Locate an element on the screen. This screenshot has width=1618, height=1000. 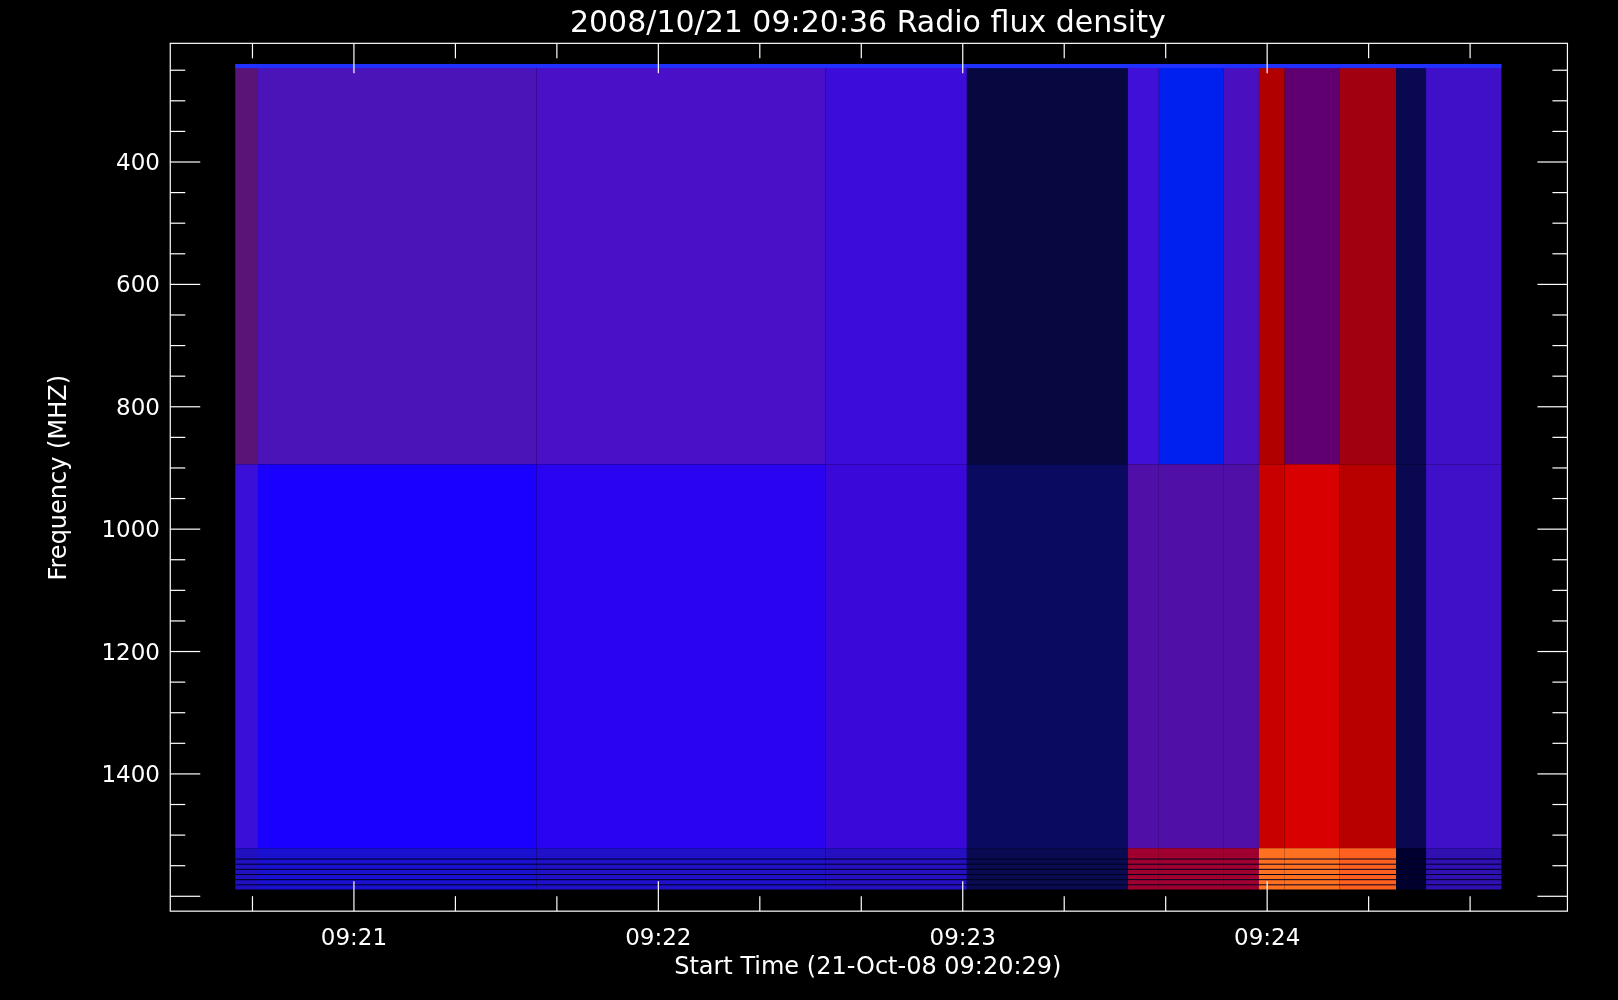
axis-tick-label: 800 is located at coordinates (138, 406).